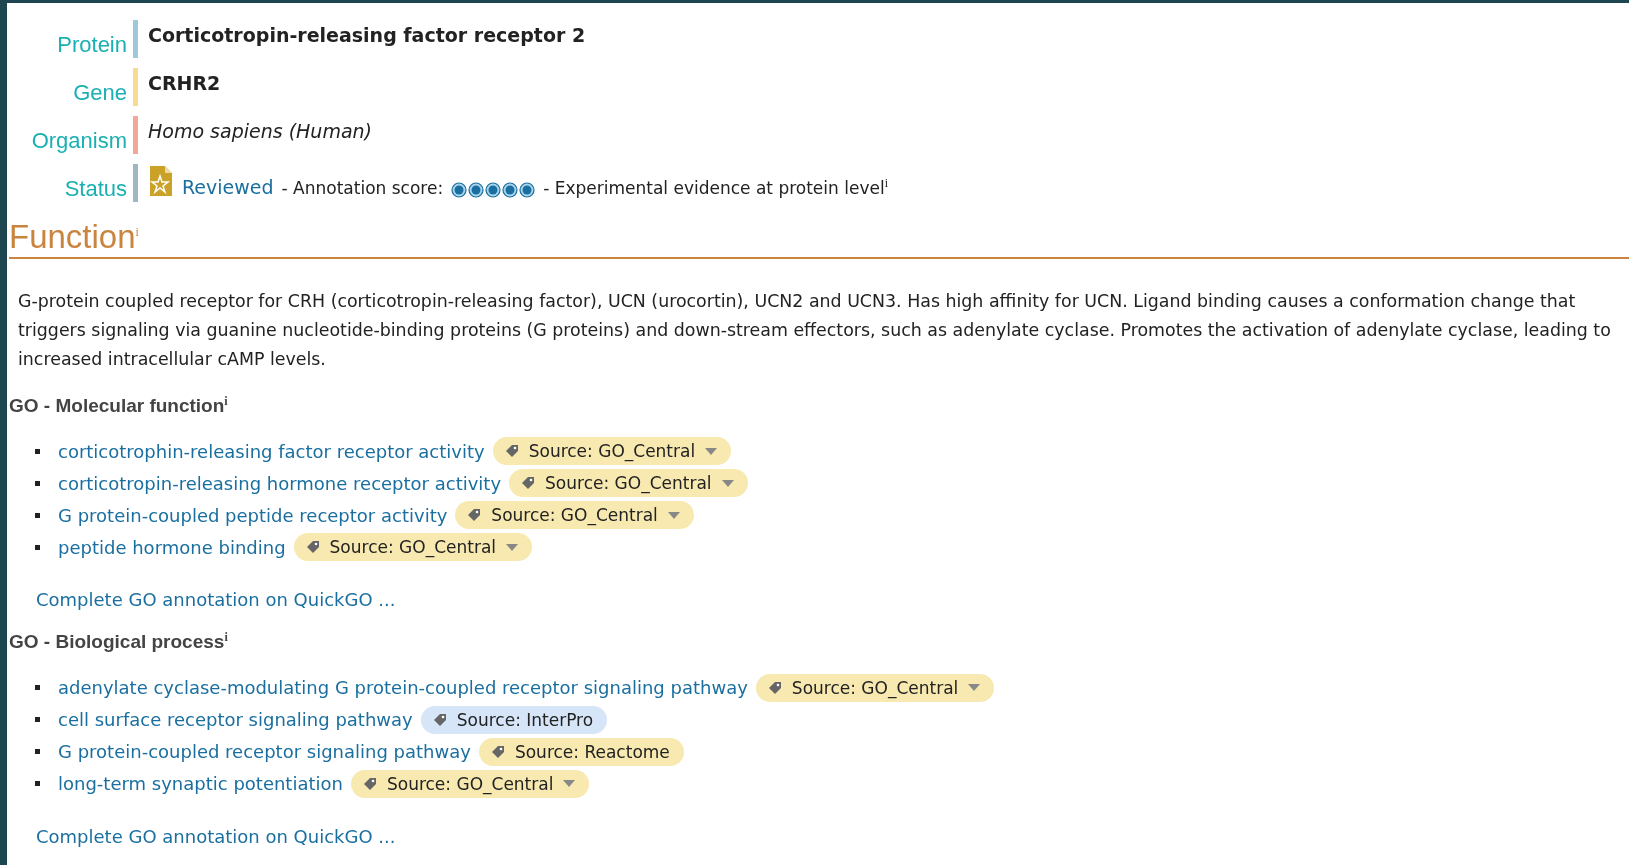 The height and width of the screenshot is (865, 1629). What do you see at coordinates (74, 237) in the screenshot?
I see `section-title: Function$^{i}$` at bounding box center [74, 237].